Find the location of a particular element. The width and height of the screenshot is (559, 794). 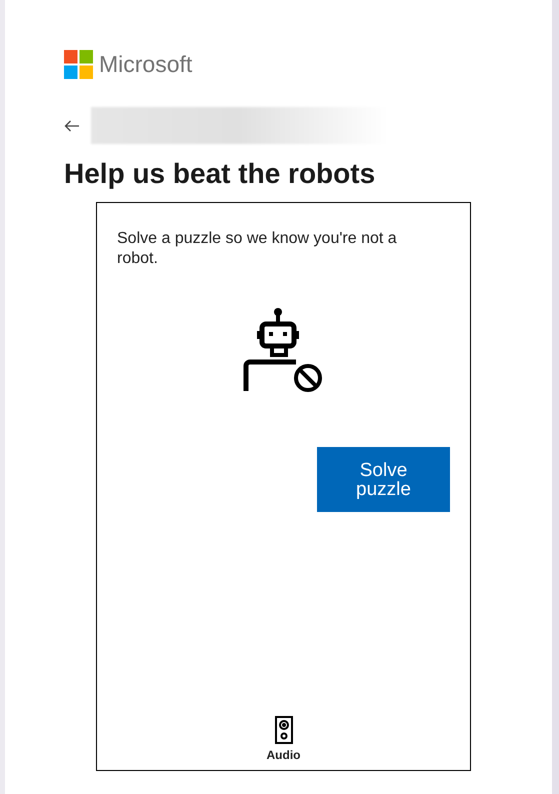

robot-blocked-icon is located at coordinates (283, 350).